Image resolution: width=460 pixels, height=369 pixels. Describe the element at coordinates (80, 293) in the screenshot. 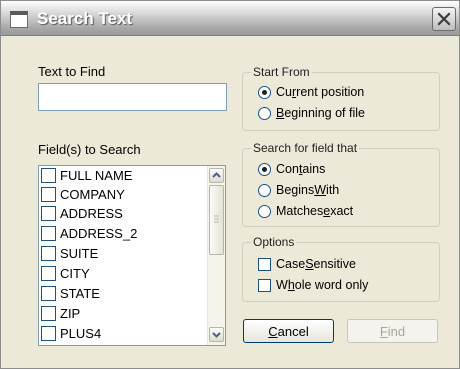

I see `field-label: STATE` at that location.